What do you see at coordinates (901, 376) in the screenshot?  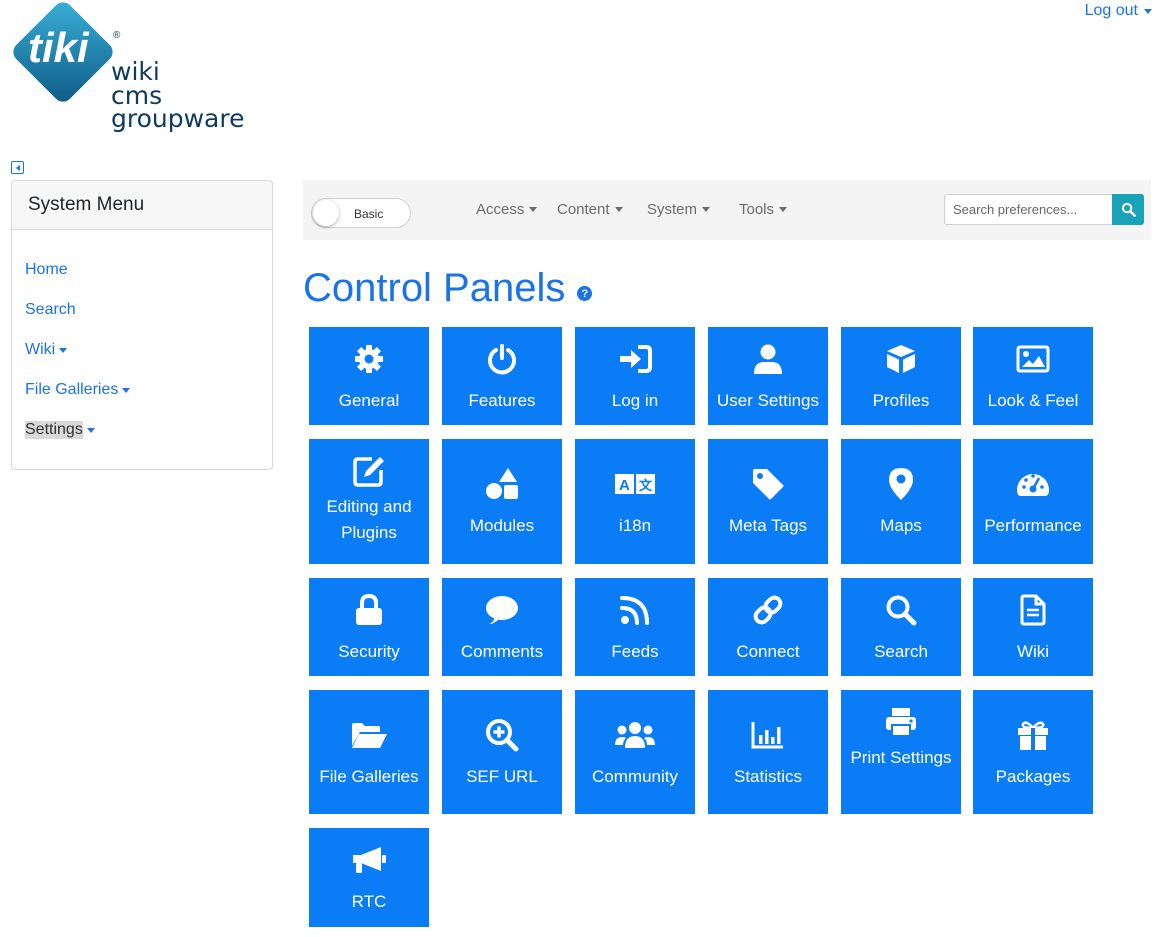 I see `panel-profiles: Profiles` at bounding box center [901, 376].